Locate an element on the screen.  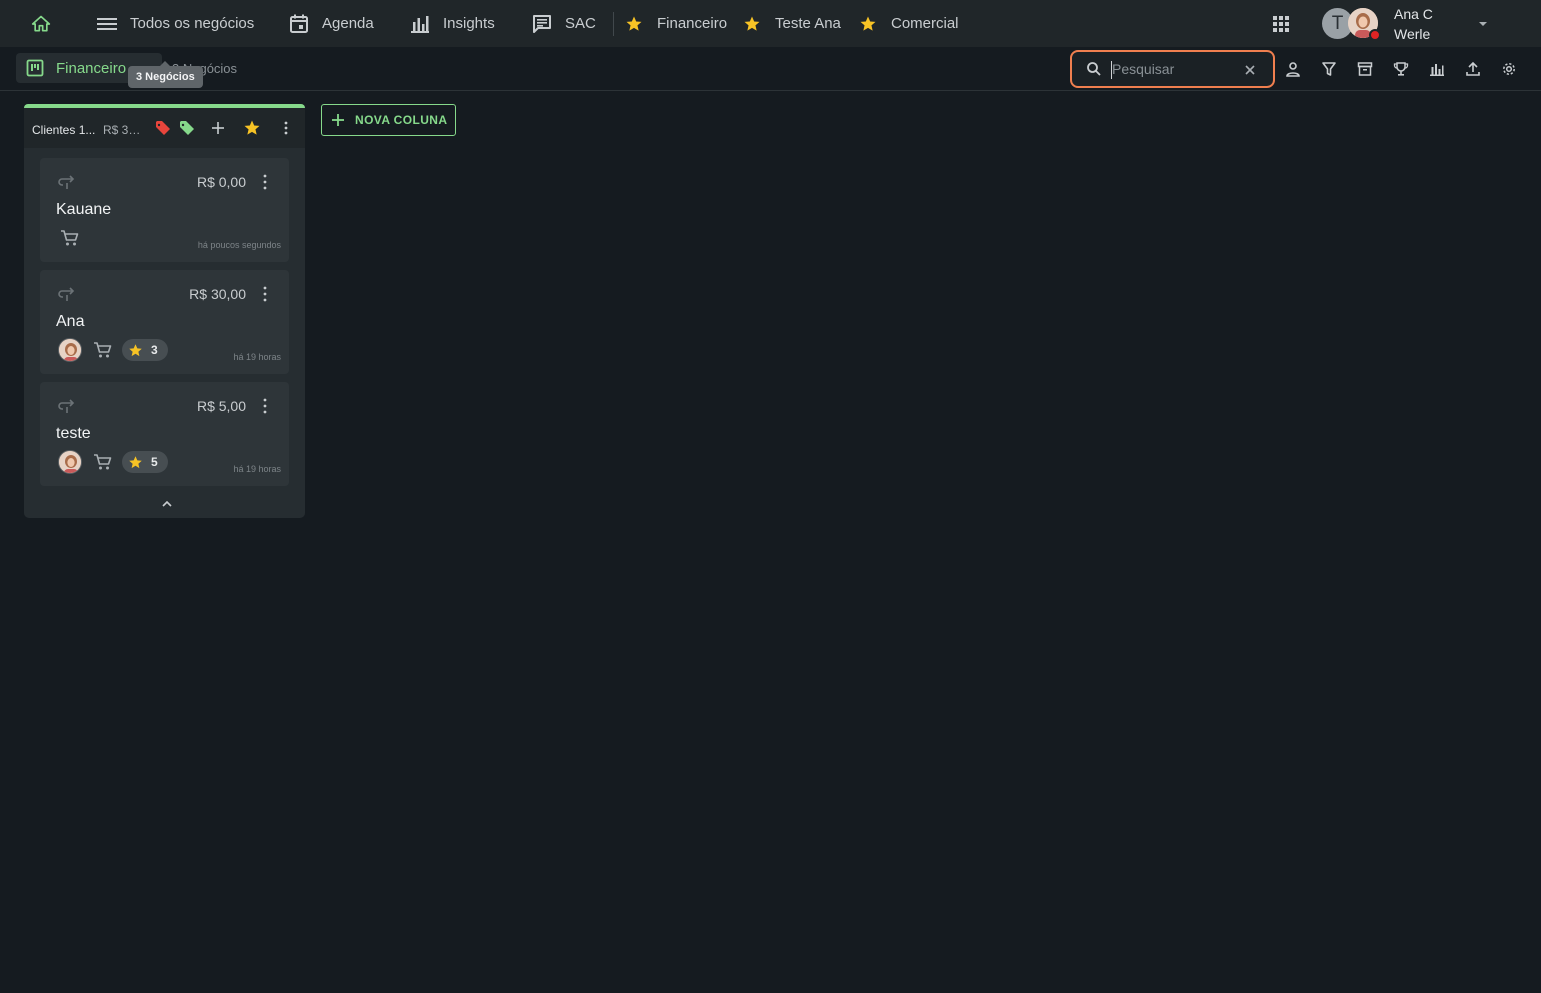
upload-icon is located at coordinates (1473, 69).